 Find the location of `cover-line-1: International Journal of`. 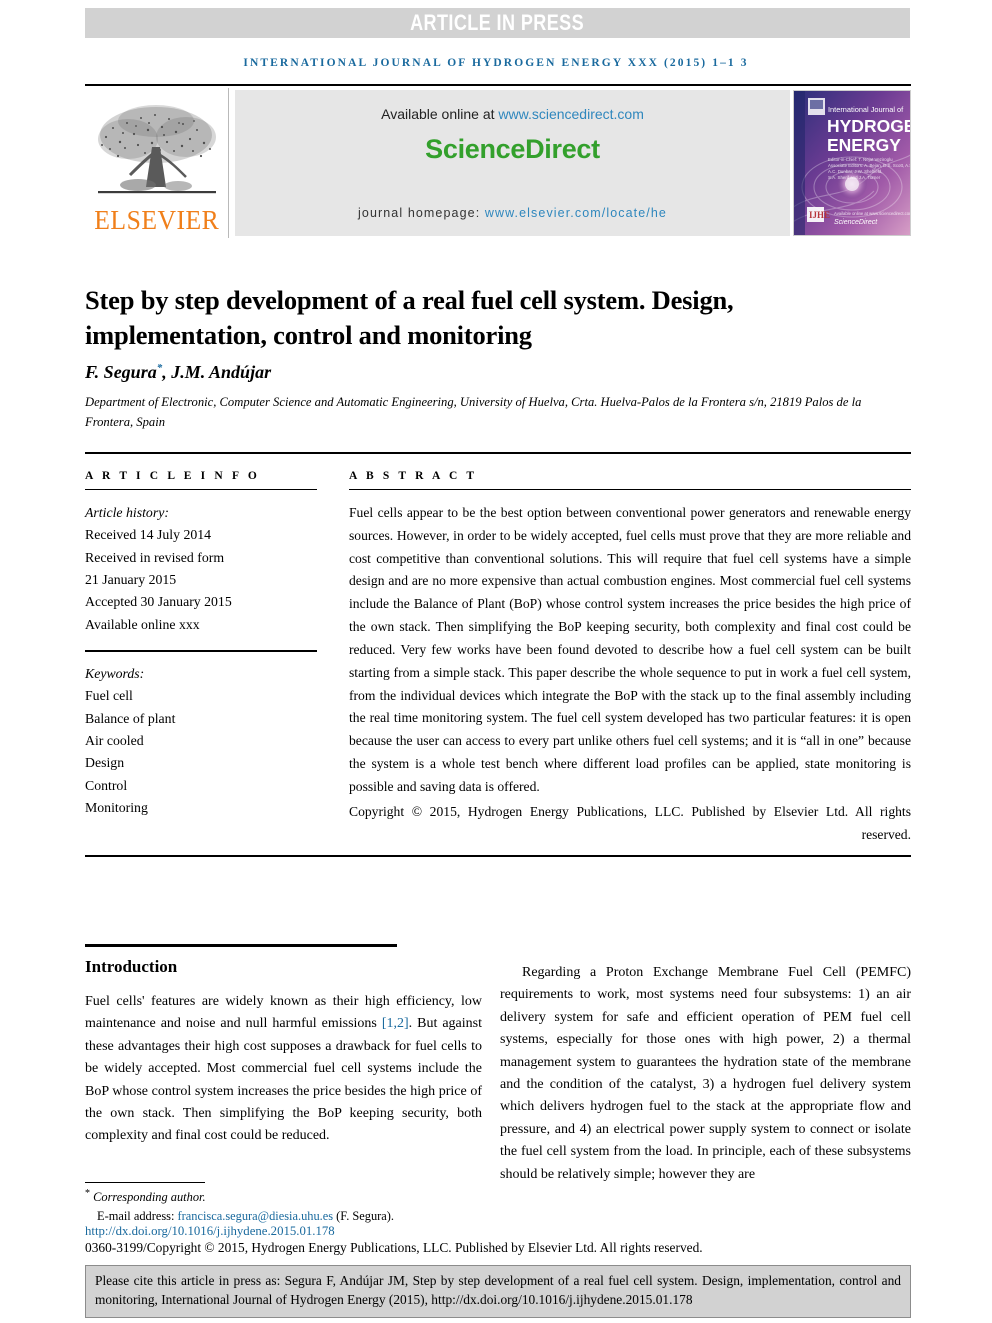

cover-line-1: International Journal of is located at coordinates (866, 109).